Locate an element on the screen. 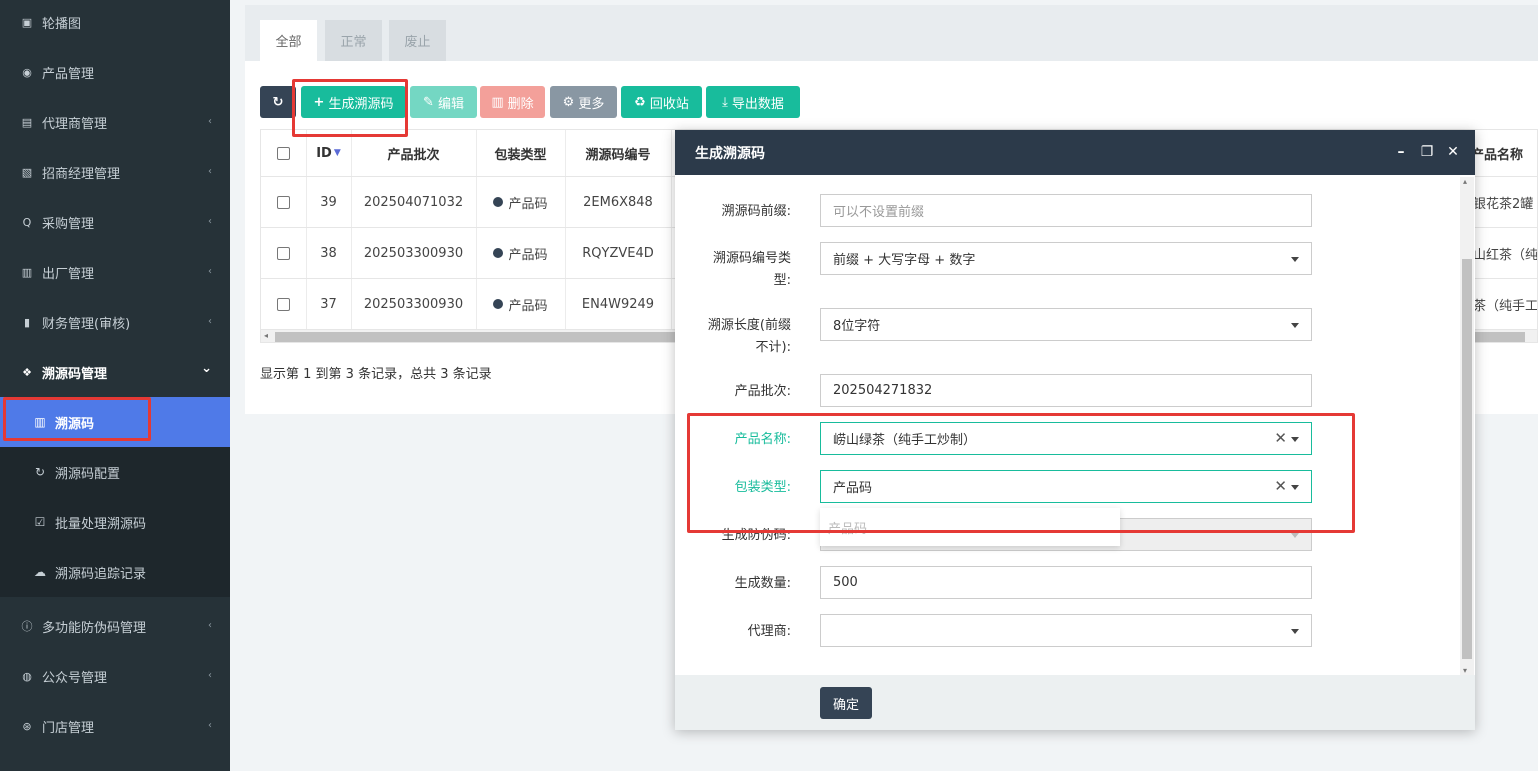 The width and height of the screenshot is (1538, 771). refresh-button: ↻ is located at coordinates (278, 102).